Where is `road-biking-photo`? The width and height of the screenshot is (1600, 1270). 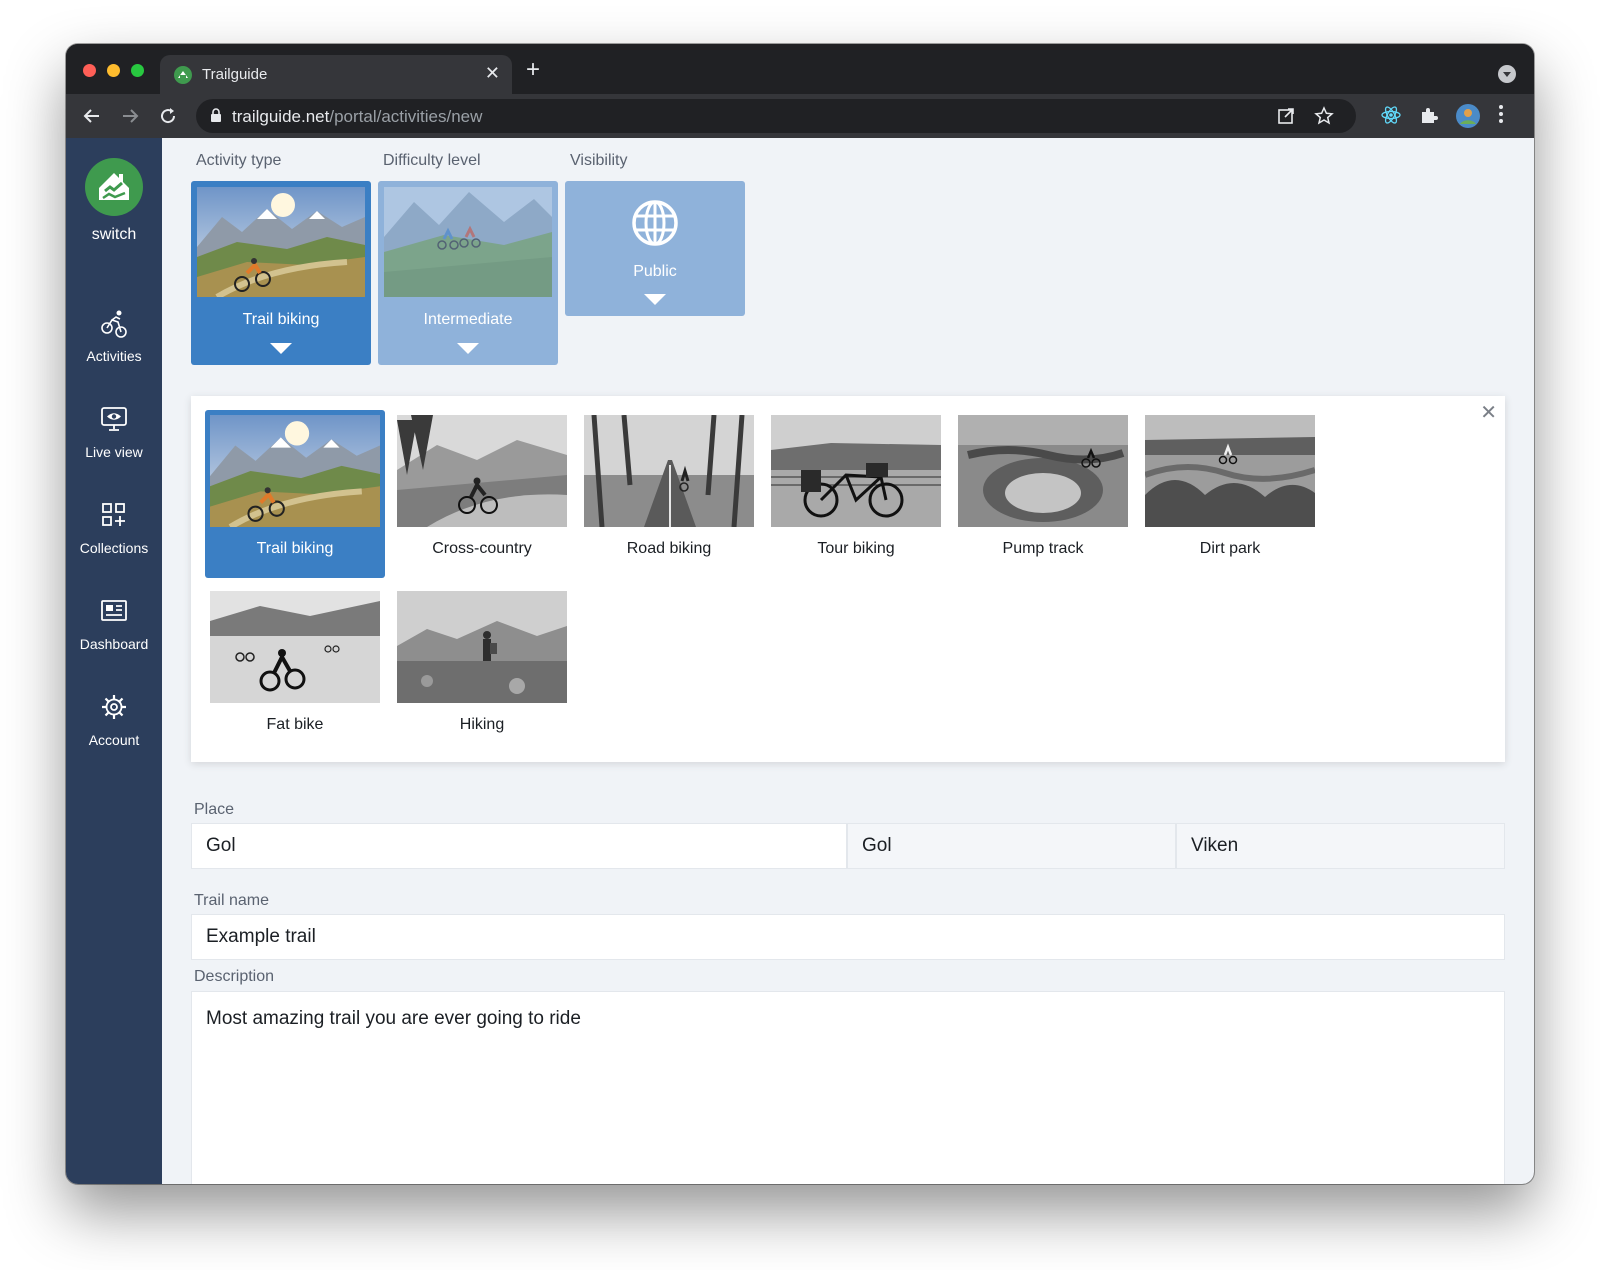 road-biking-photo is located at coordinates (669, 471).